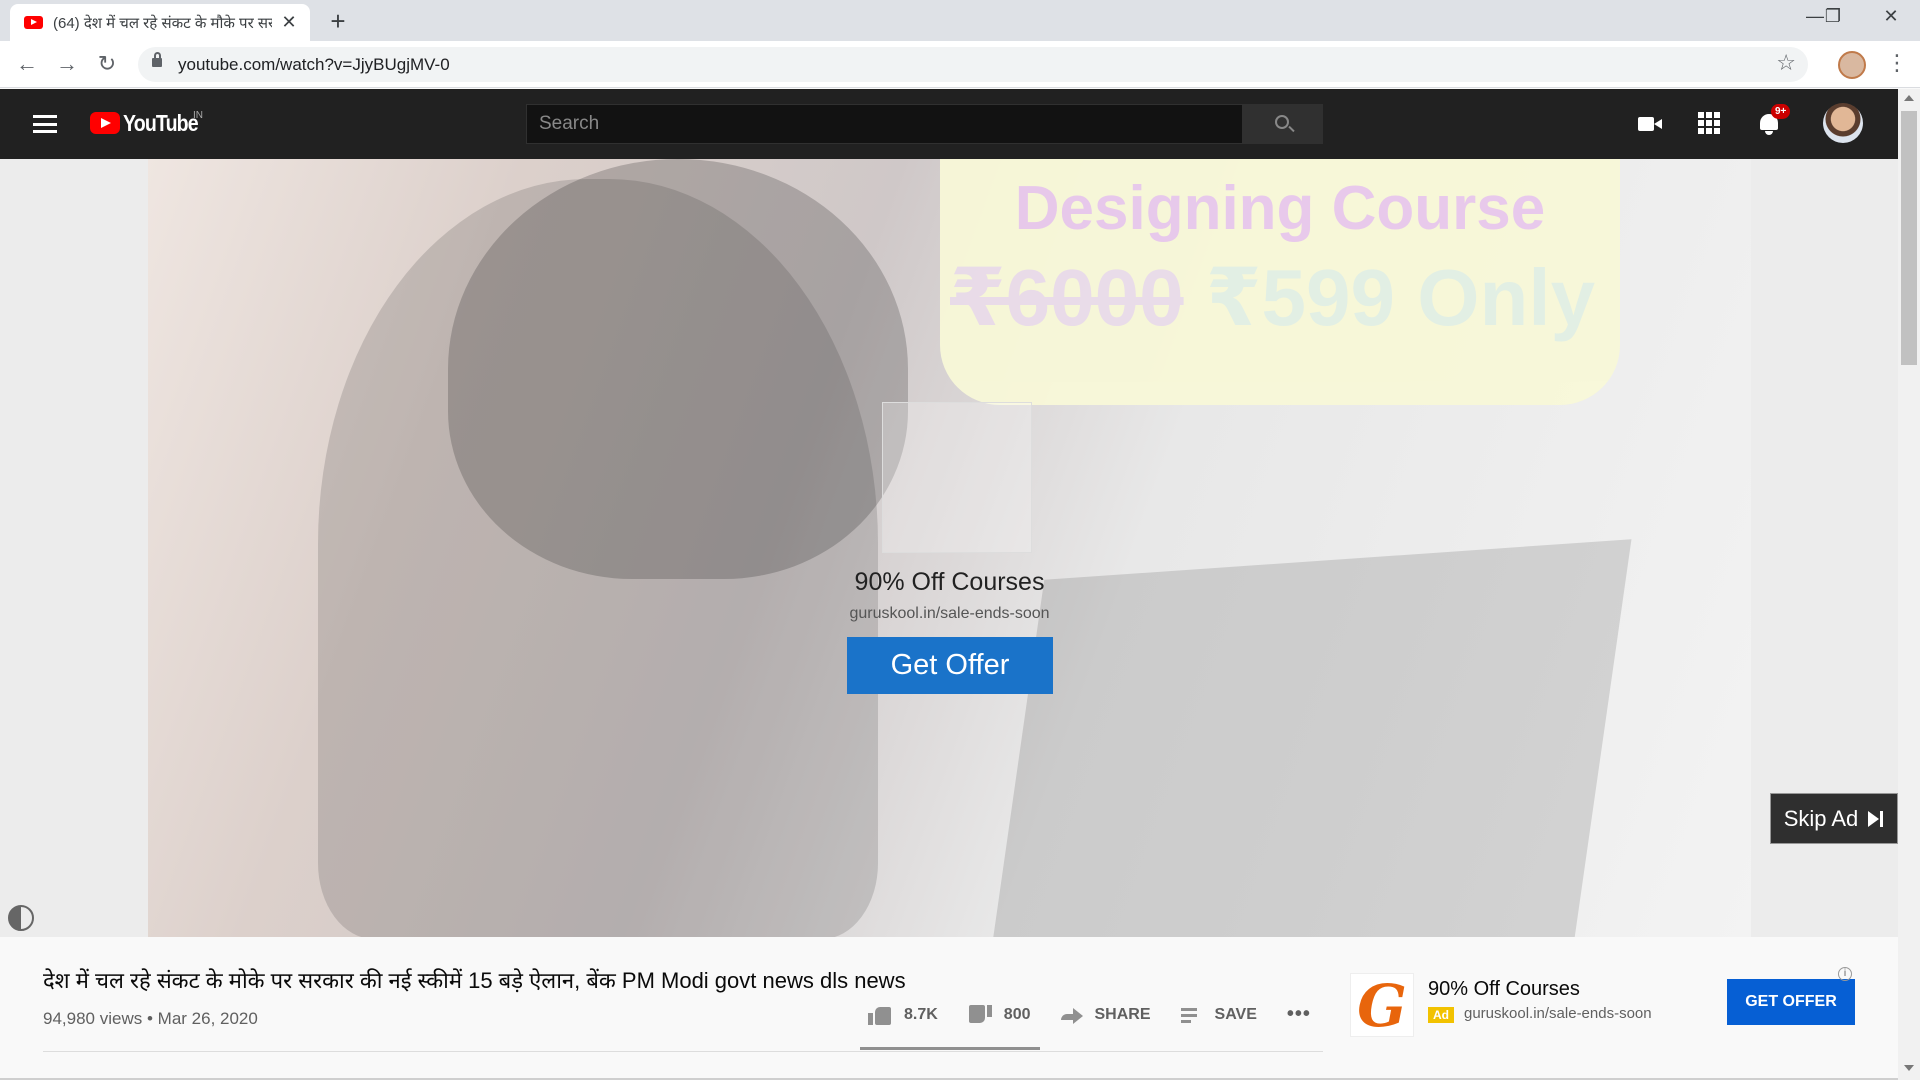 This screenshot has height=1080, width=1920. Describe the element at coordinates (949, 582) in the screenshot. I see `ad-headline: 90% Off Courses` at that location.